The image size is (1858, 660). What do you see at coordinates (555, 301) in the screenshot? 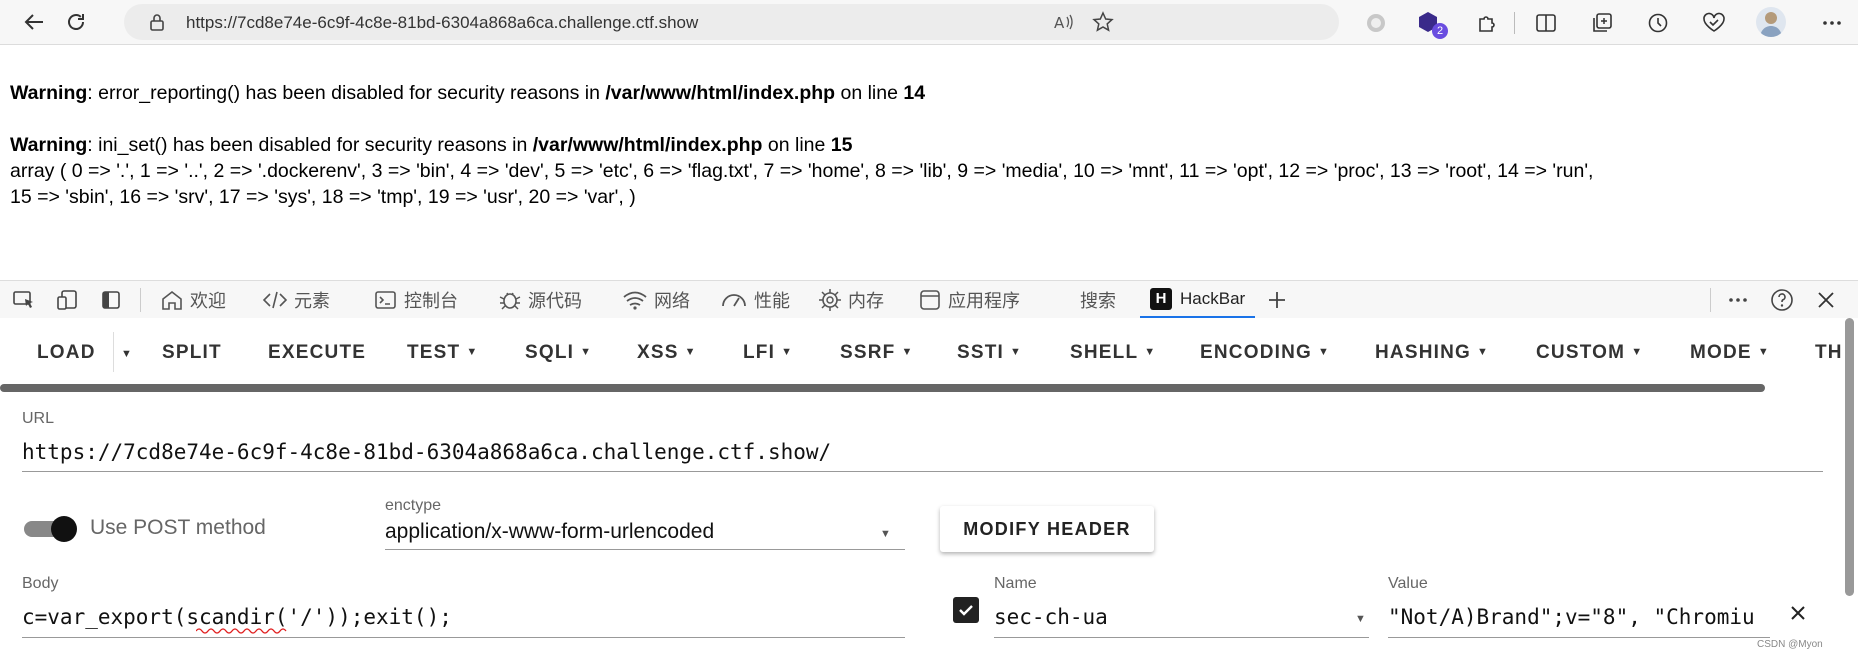
I see `tab-label: 源代码` at bounding box center [555, 301].